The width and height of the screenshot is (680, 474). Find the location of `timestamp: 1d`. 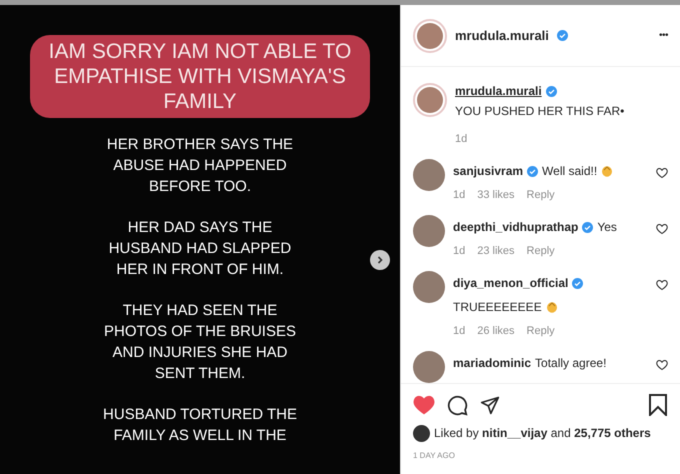

timestamp: 1d is located at coordinates (461, 139).